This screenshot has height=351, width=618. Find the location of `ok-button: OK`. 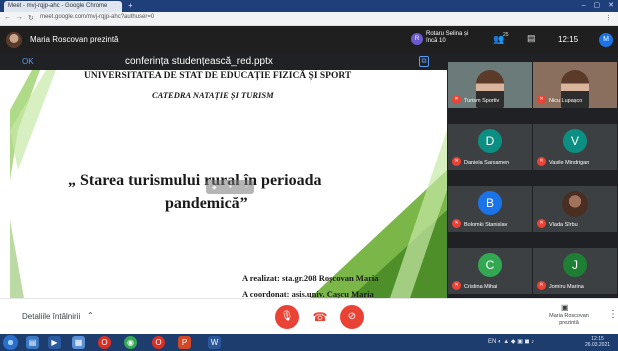

ok-button: OK is located at coordinates (28, 61).